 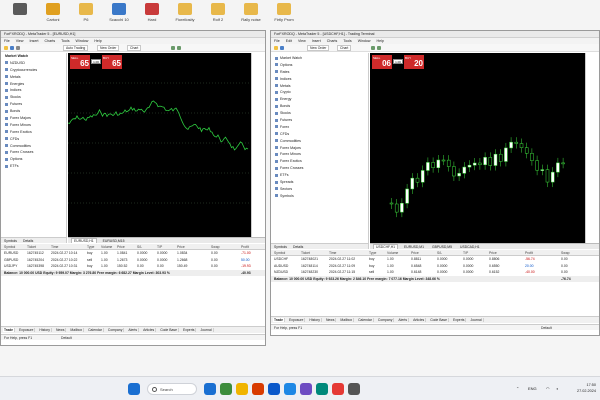 I want to click on right-toolbox-tab: Journal, so click(x=476, y=320).